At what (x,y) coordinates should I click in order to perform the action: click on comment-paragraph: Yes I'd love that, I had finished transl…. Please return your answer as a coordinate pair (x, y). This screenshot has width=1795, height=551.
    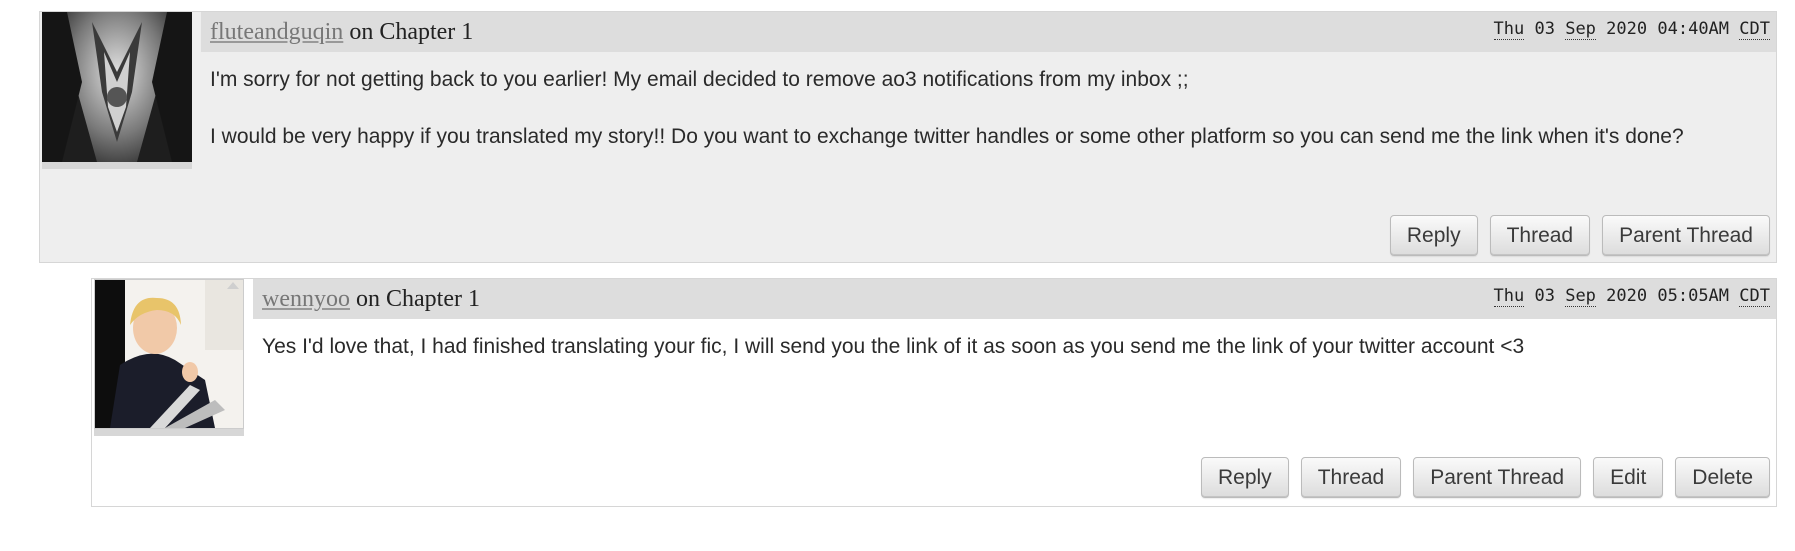
    Looking at the image, I should click on (893, 346).